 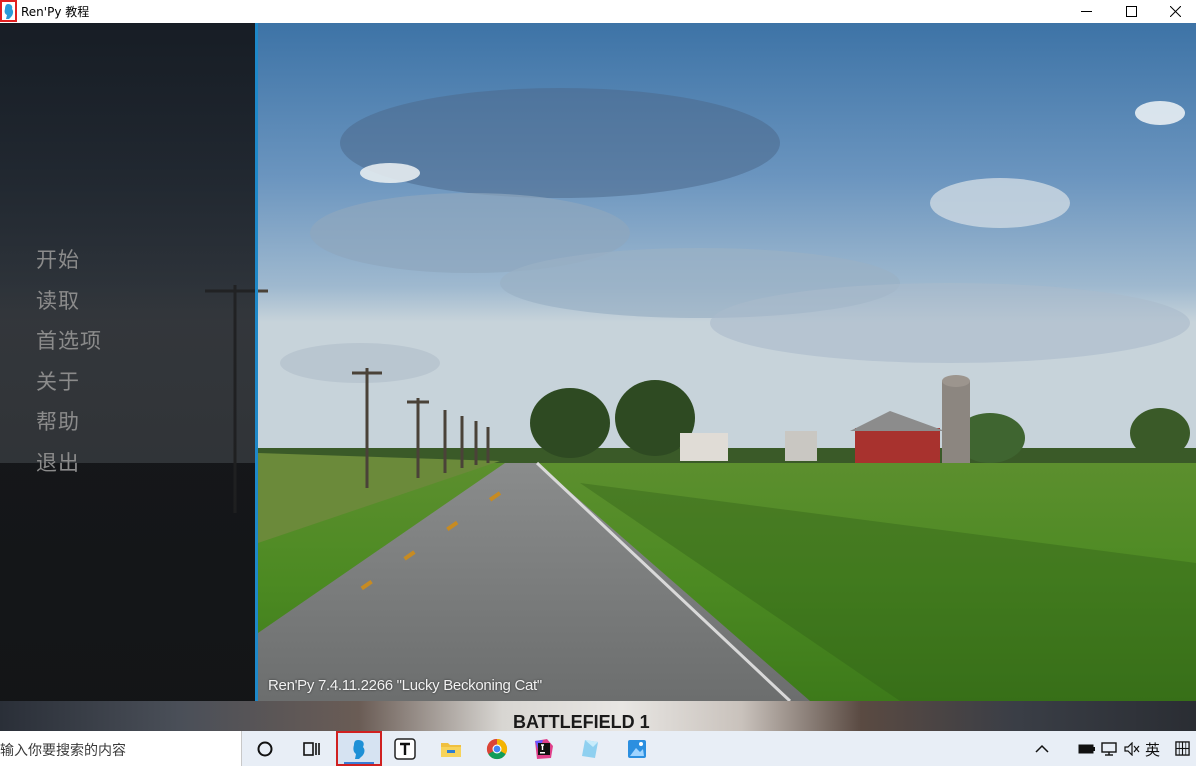 I want to click on network-monitor-icon, so click(x=1109, y=748).